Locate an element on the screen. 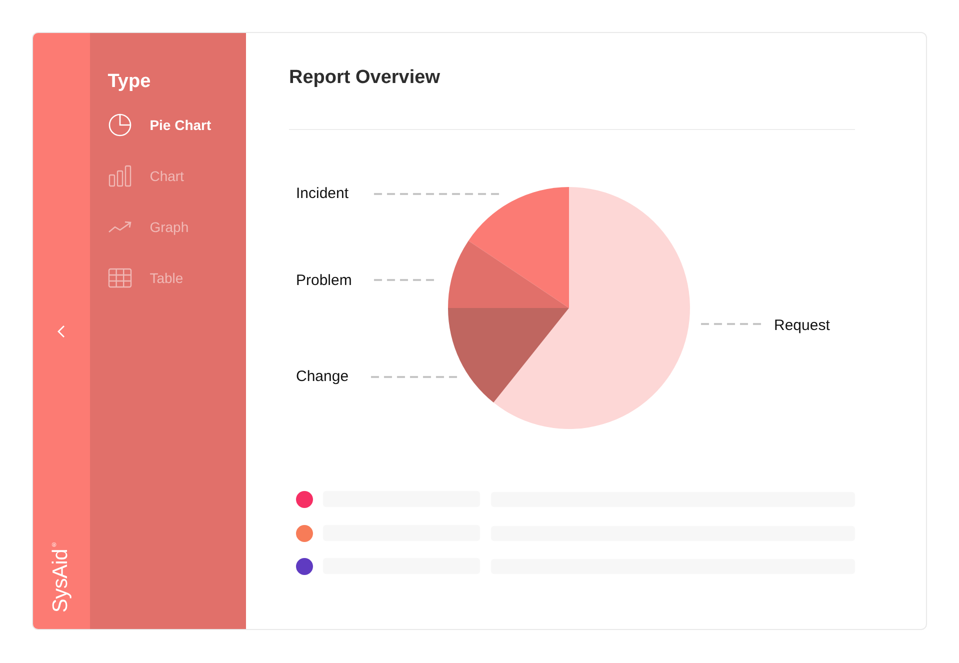 This screenshot has width=959, height=663. sidebar-item: Chart is located at coordinates (146, 176).